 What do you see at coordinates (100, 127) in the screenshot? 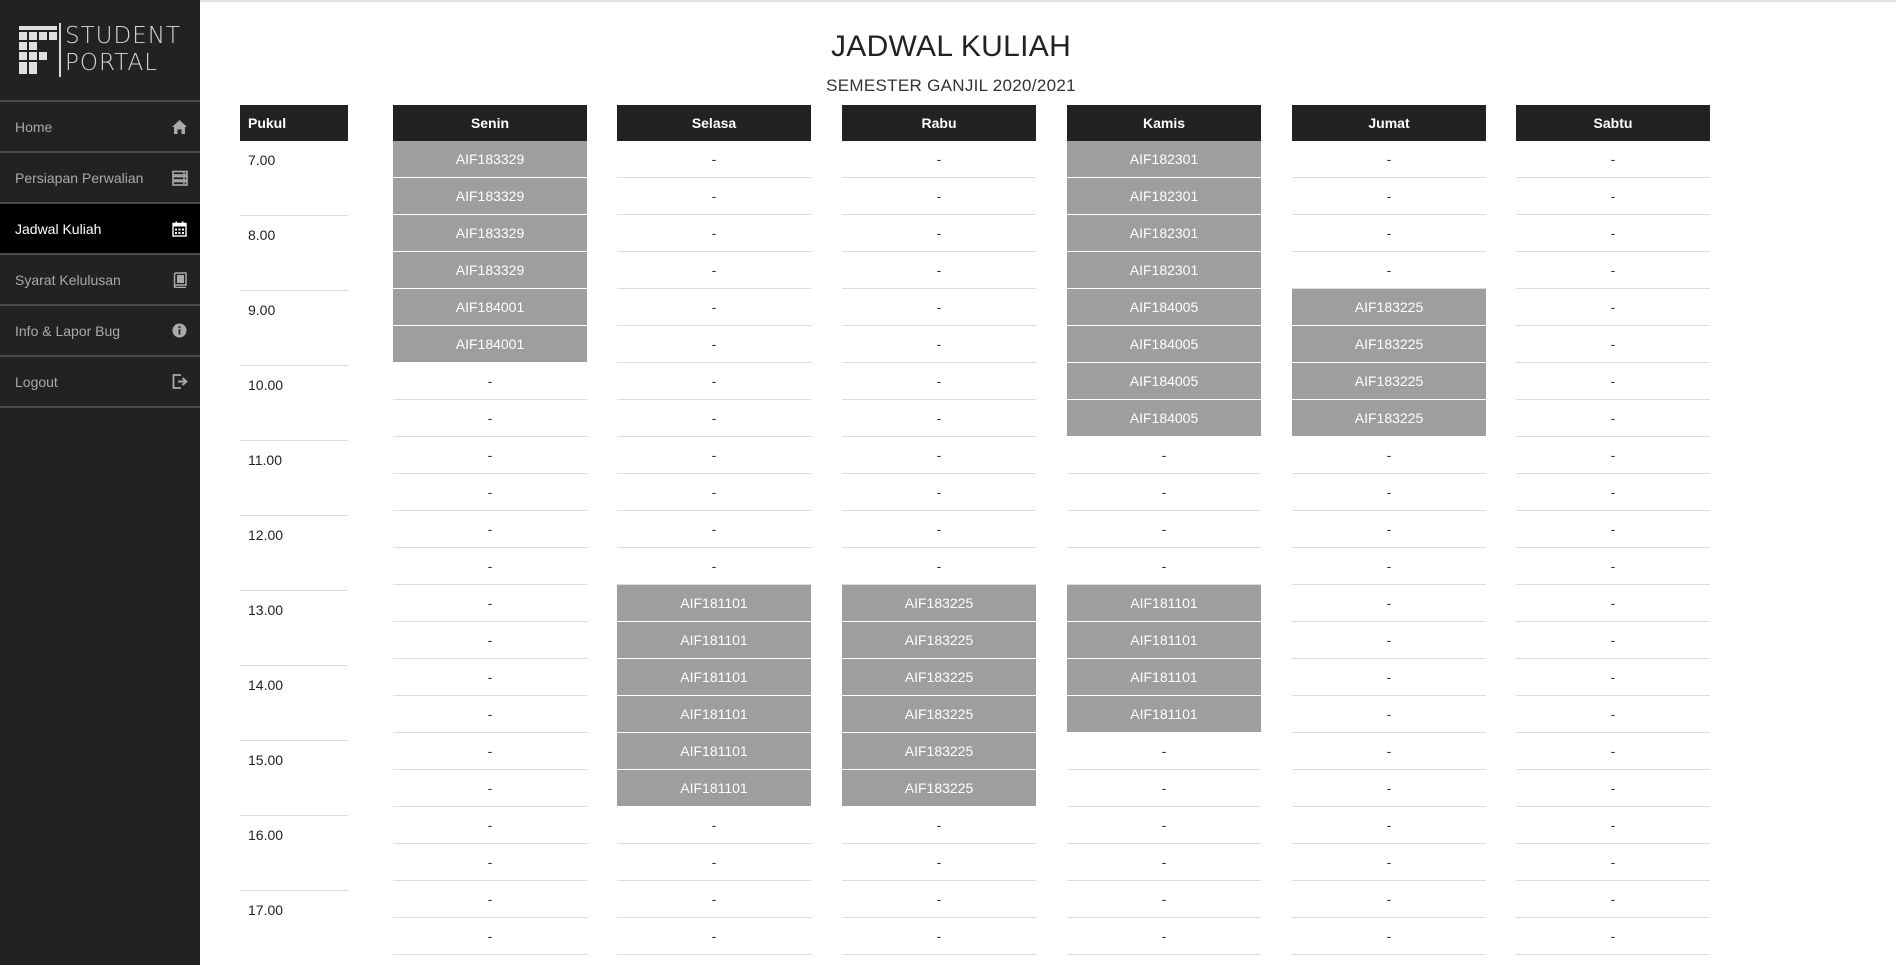
I see `sidebar-item-home: Home` at bounding box center [100, 127].